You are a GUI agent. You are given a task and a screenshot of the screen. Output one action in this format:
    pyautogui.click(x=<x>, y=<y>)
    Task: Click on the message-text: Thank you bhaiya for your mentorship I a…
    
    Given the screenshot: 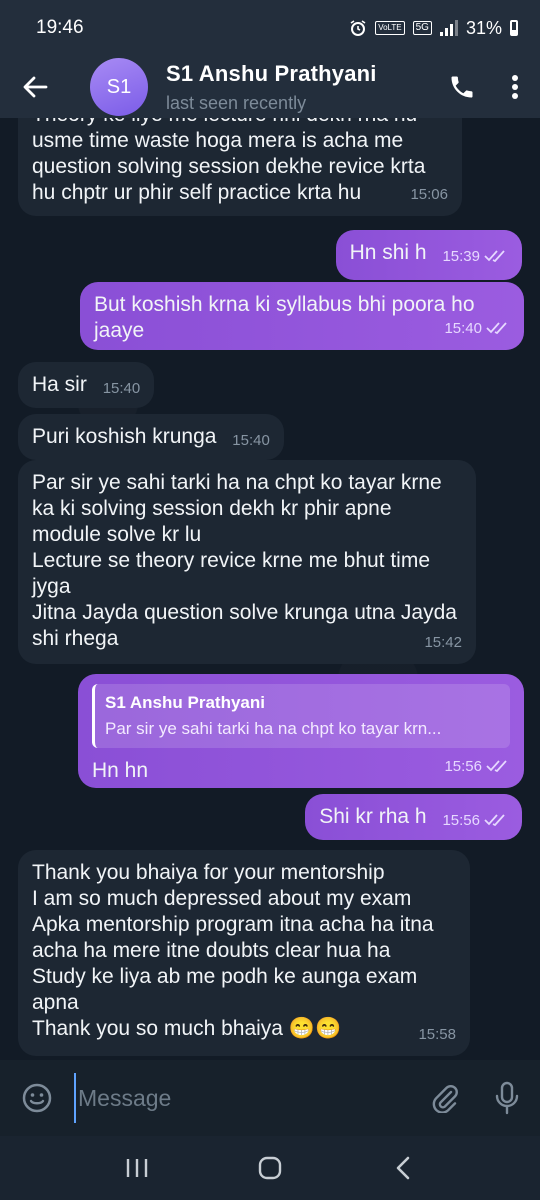 What is the action you would take?
    pyautogui.click(x=233, y=950)
    